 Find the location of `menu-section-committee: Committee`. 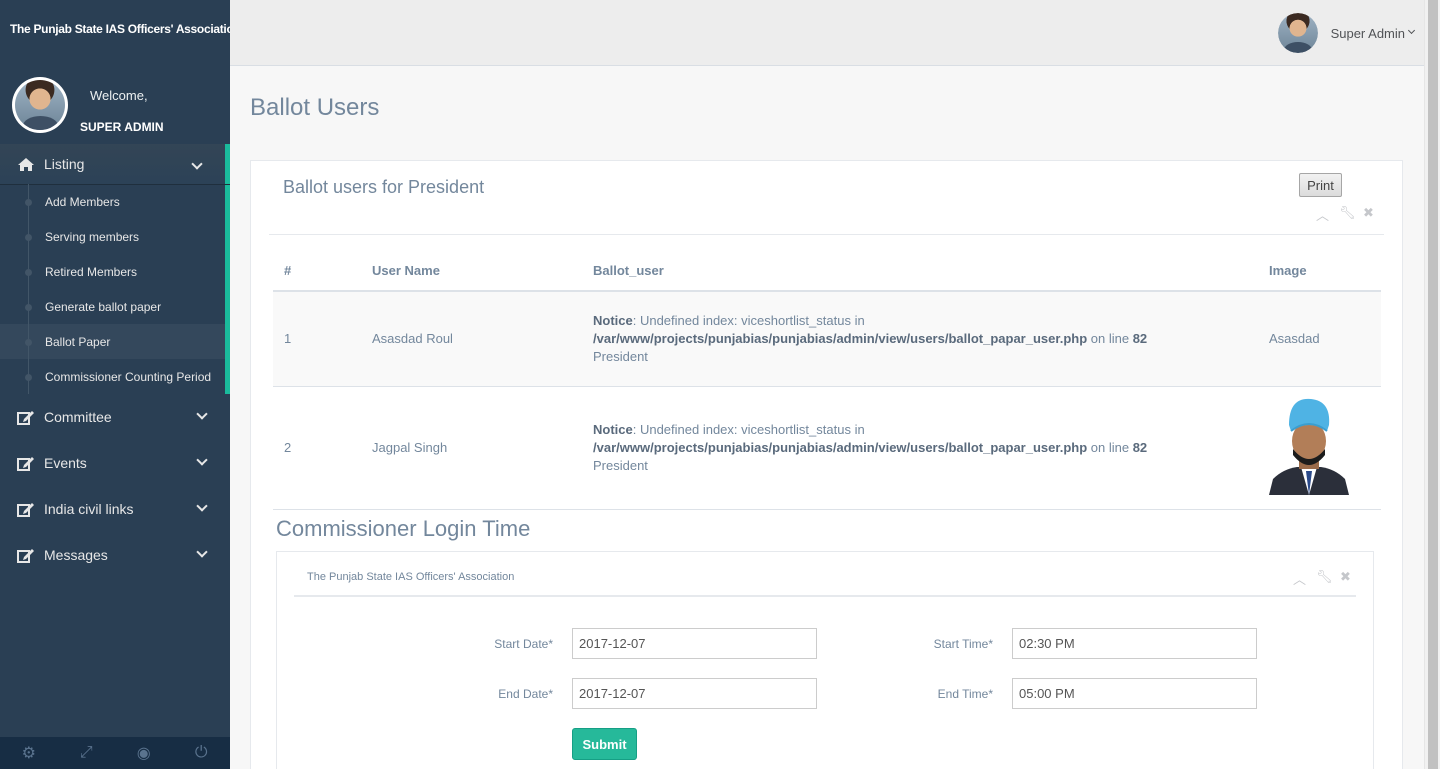

menu-section-committee: Committee is located at coordinates (115, 417).